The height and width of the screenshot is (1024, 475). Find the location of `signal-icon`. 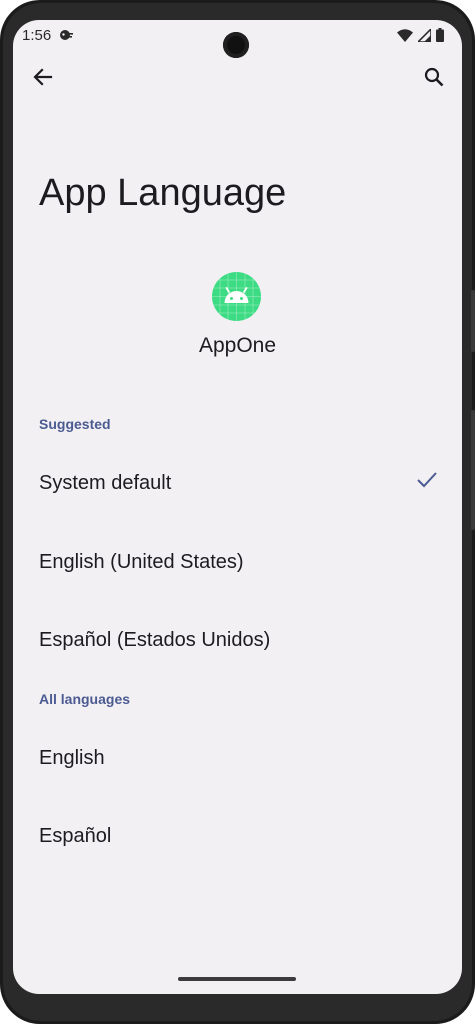

signal-icon is located at coordinates (424, 36).